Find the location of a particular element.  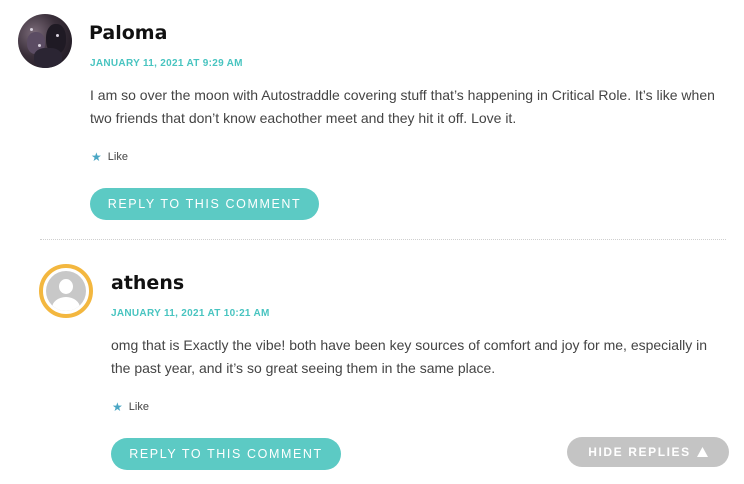

comment-author: Paloma is located at coordinates (128, 33).